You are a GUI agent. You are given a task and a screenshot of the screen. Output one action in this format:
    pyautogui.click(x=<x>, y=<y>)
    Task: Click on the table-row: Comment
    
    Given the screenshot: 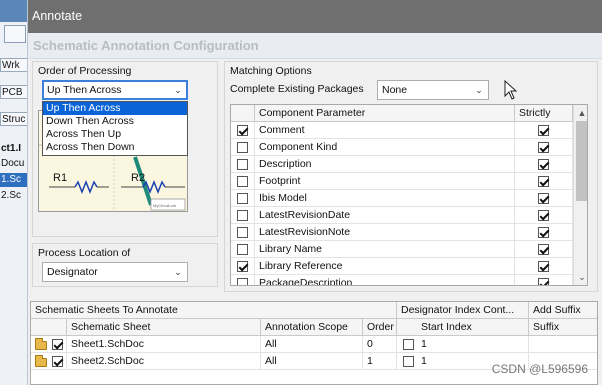 What is the action you would take?
    pyautogui.click(x=409, y=130)
    